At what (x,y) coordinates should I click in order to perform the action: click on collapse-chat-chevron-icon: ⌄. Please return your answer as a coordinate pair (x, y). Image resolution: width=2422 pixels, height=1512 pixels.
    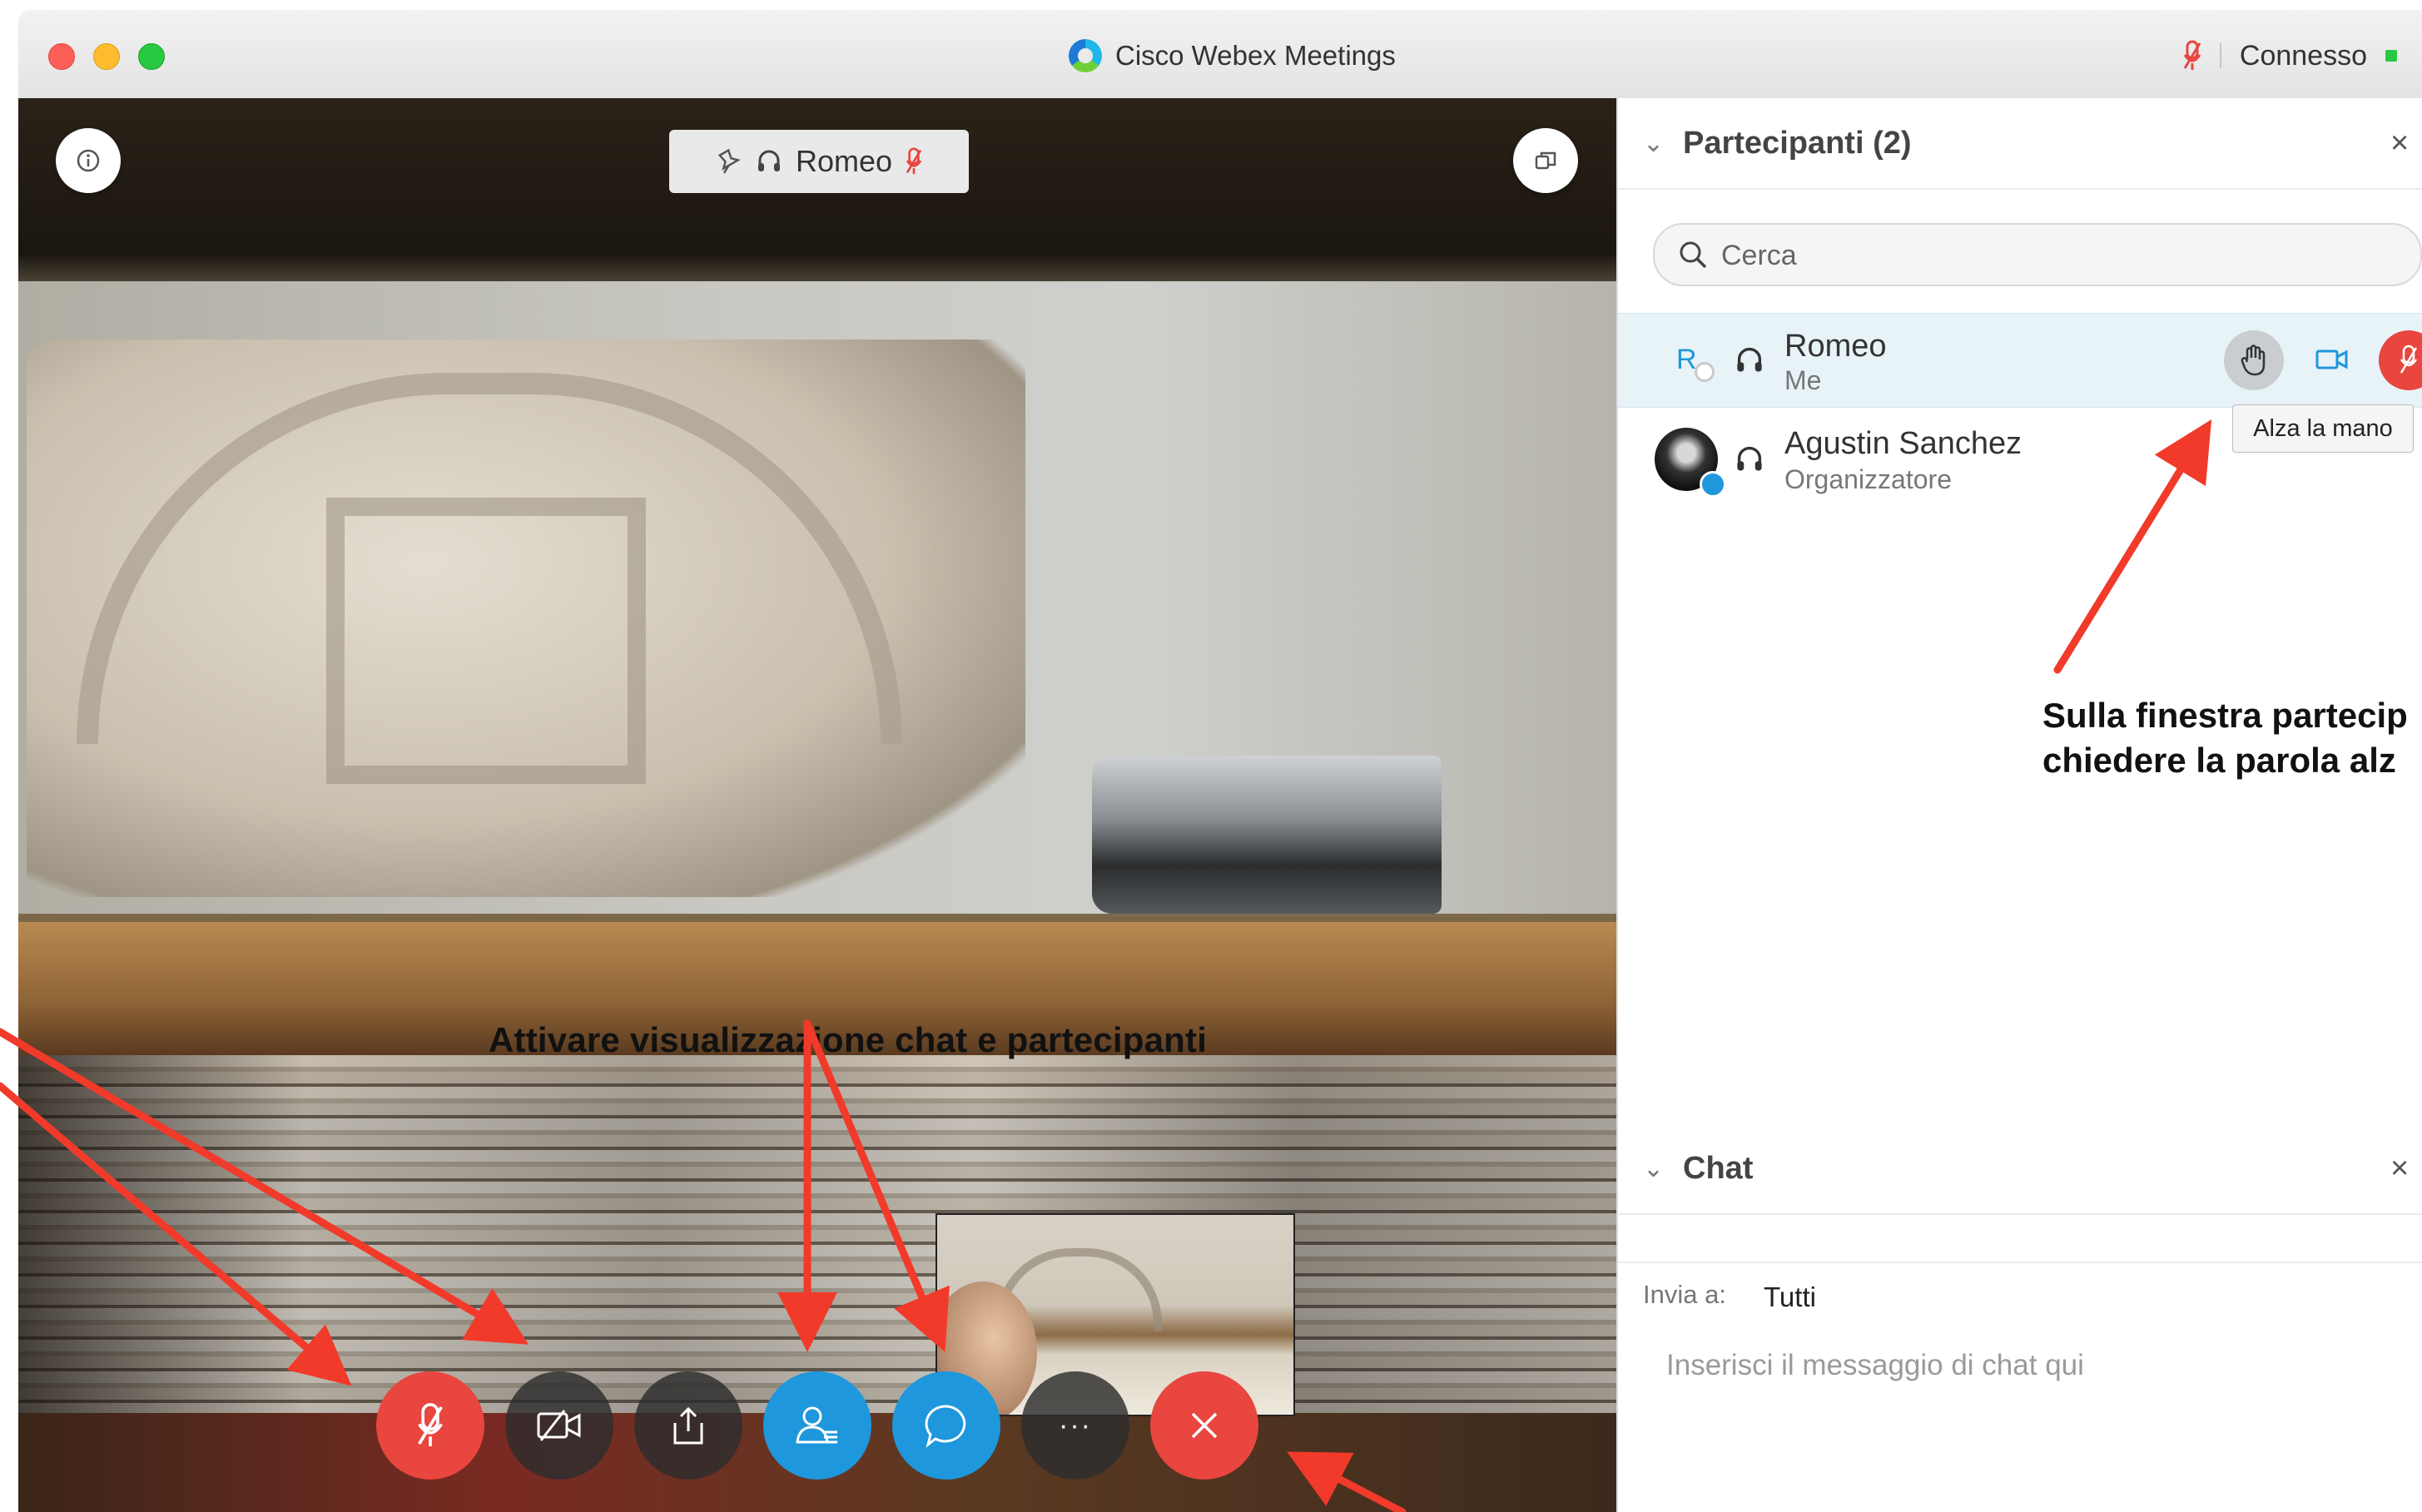
    Looking at the image, I should click on (1653, 1168).